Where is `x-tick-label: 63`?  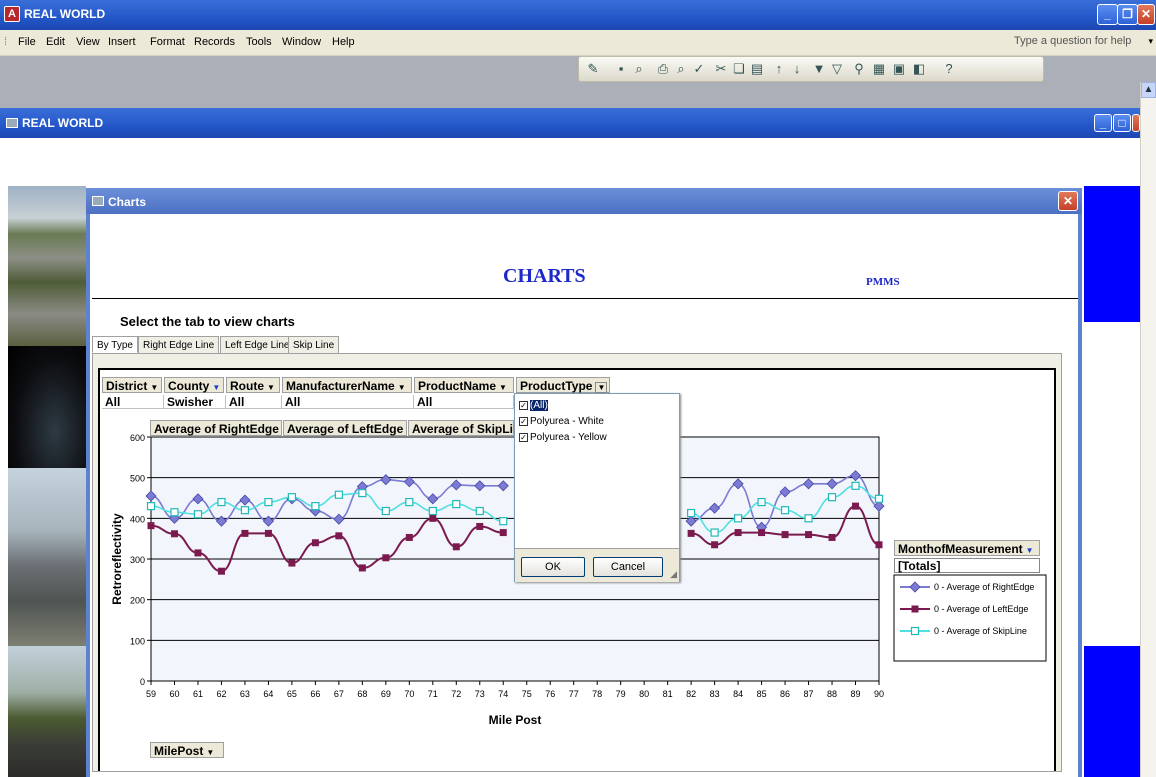
x-tick-label: 63 is located at coordinates (245, 694).